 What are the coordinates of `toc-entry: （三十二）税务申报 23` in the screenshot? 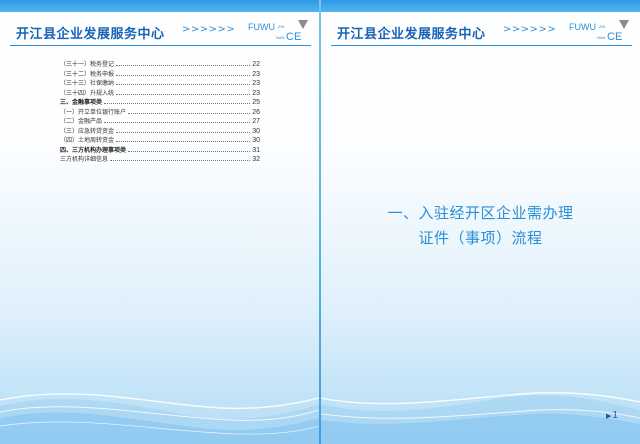 It's located at (160, 73).